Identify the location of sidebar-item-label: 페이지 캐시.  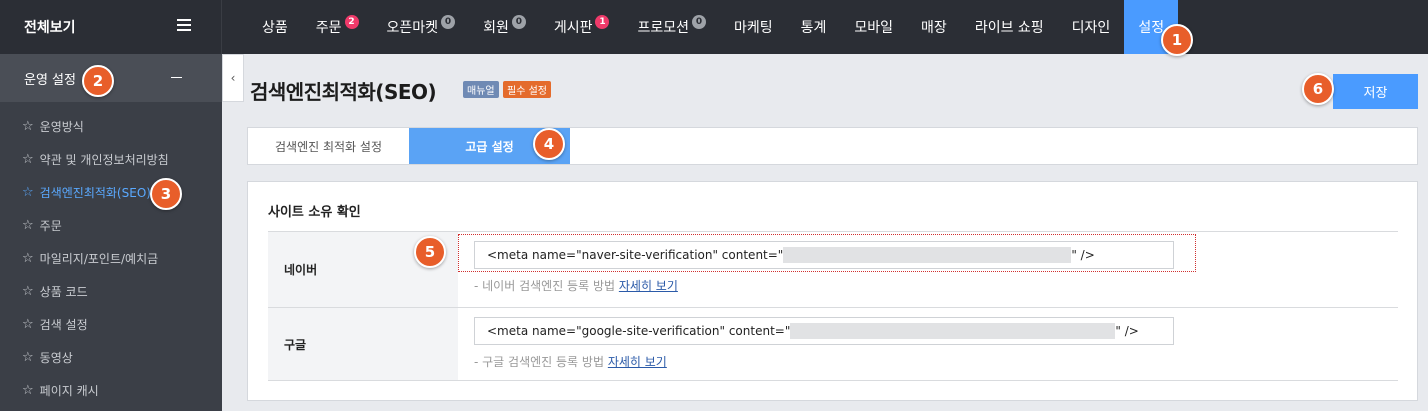
(69, 391).